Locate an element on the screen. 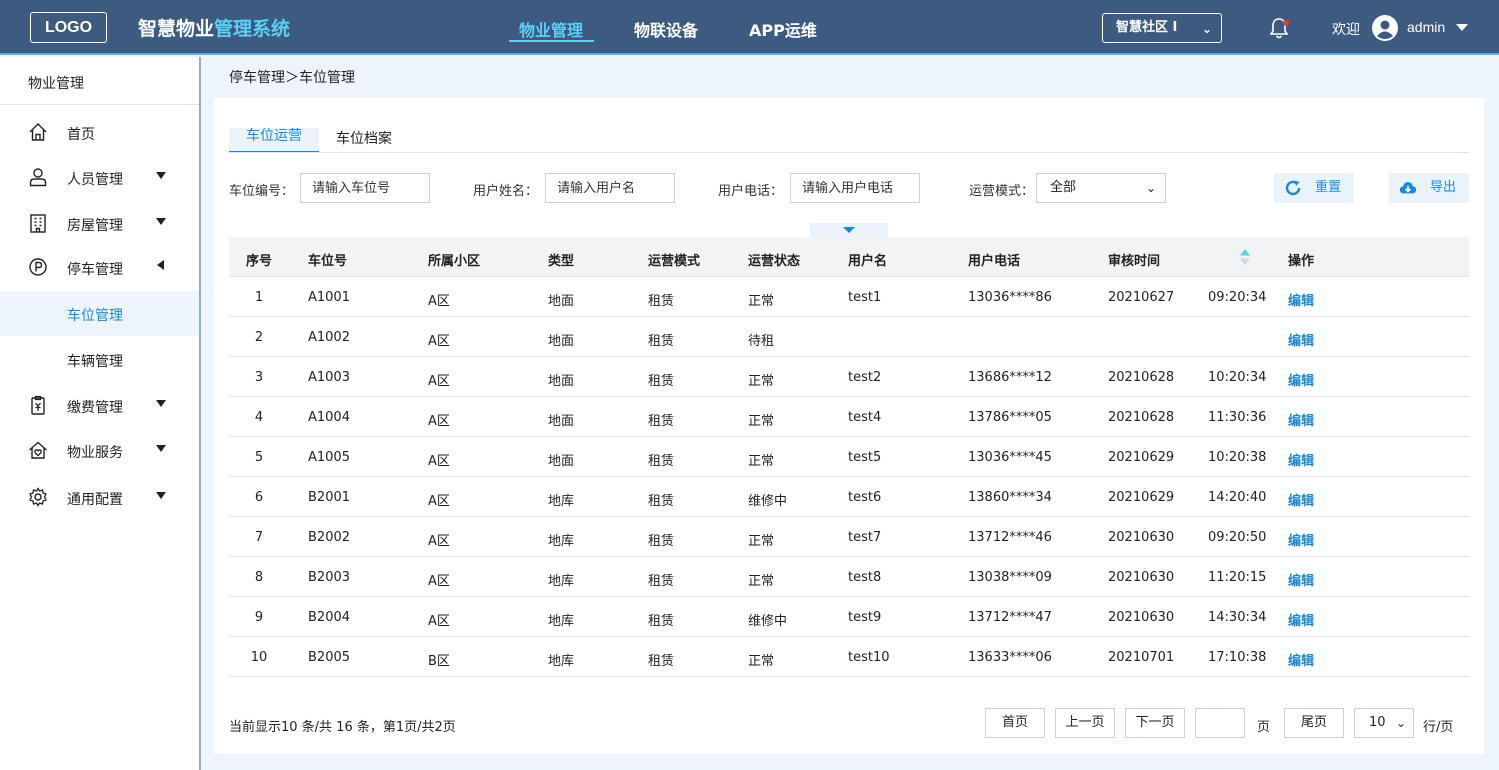  bell-icon is located at coordinates (1279, 28).